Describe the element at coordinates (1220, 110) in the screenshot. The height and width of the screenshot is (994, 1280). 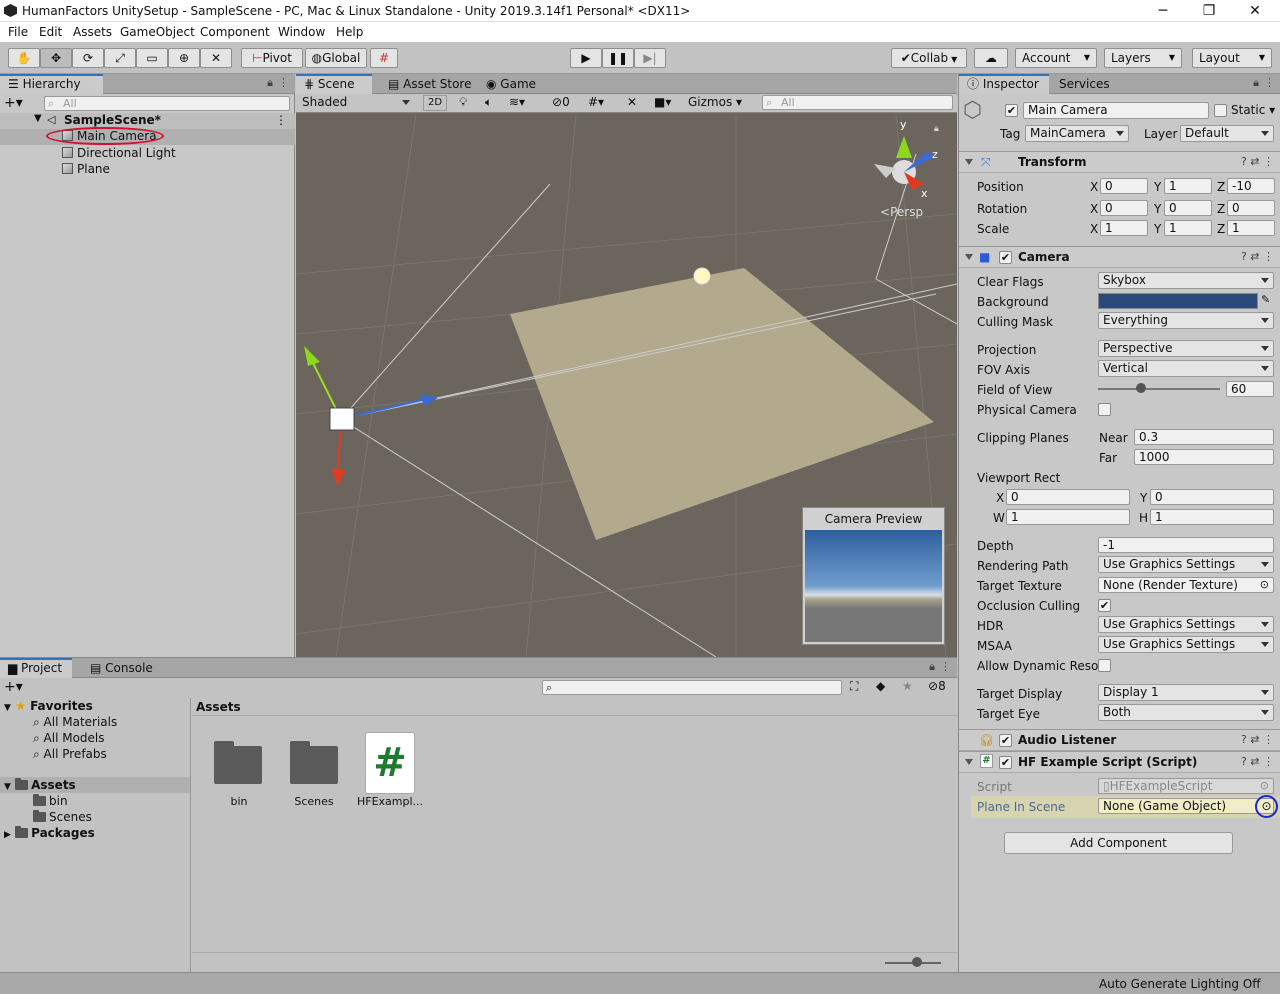
I see `static-checkbox` at that location.